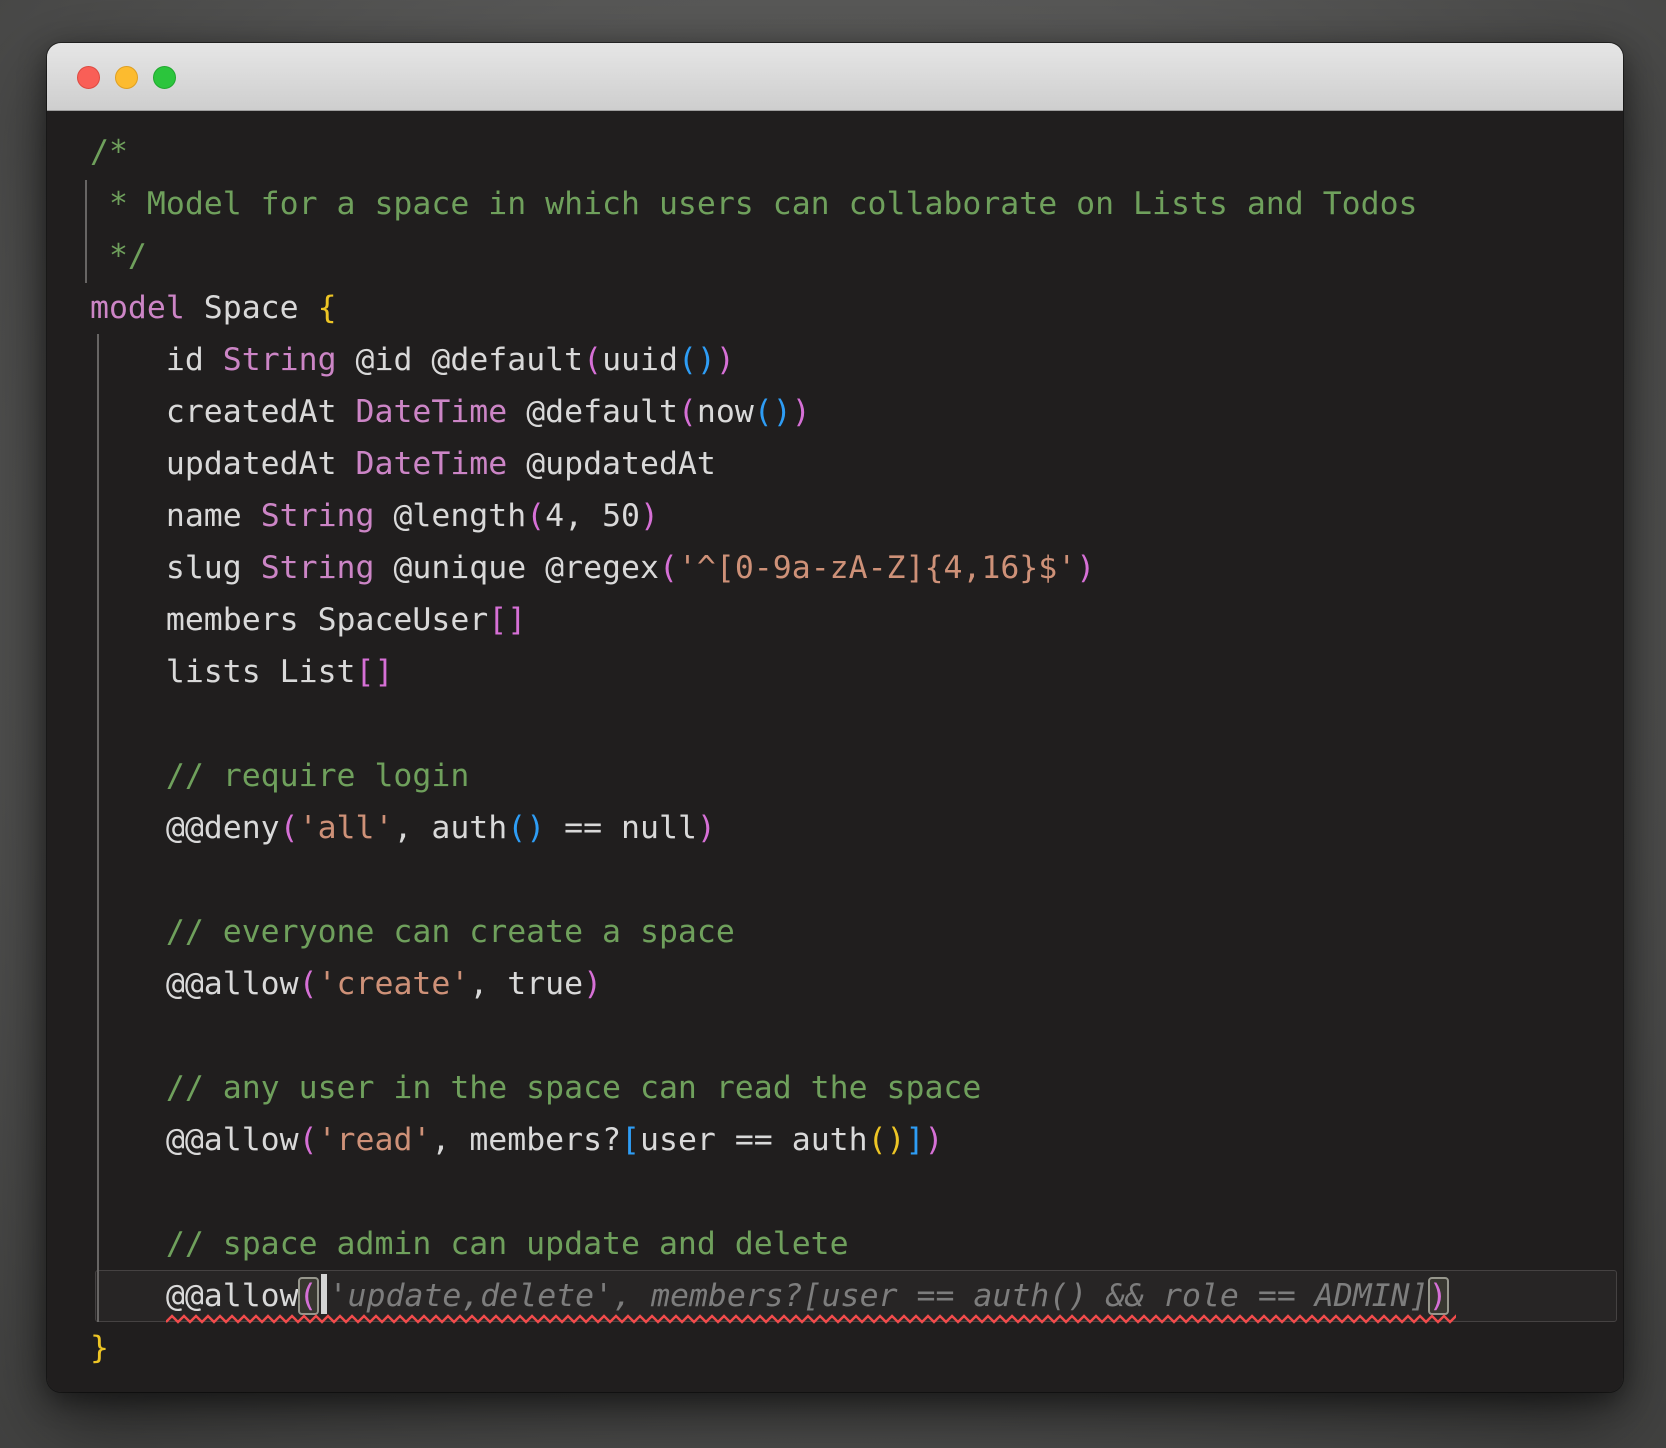 The width and height of the screenshot is (1666, 1448). What do you see at coordinates (223, 412) in the screenshot?
I see `code-token-text: createdAt` at bounding box center [223, 412].